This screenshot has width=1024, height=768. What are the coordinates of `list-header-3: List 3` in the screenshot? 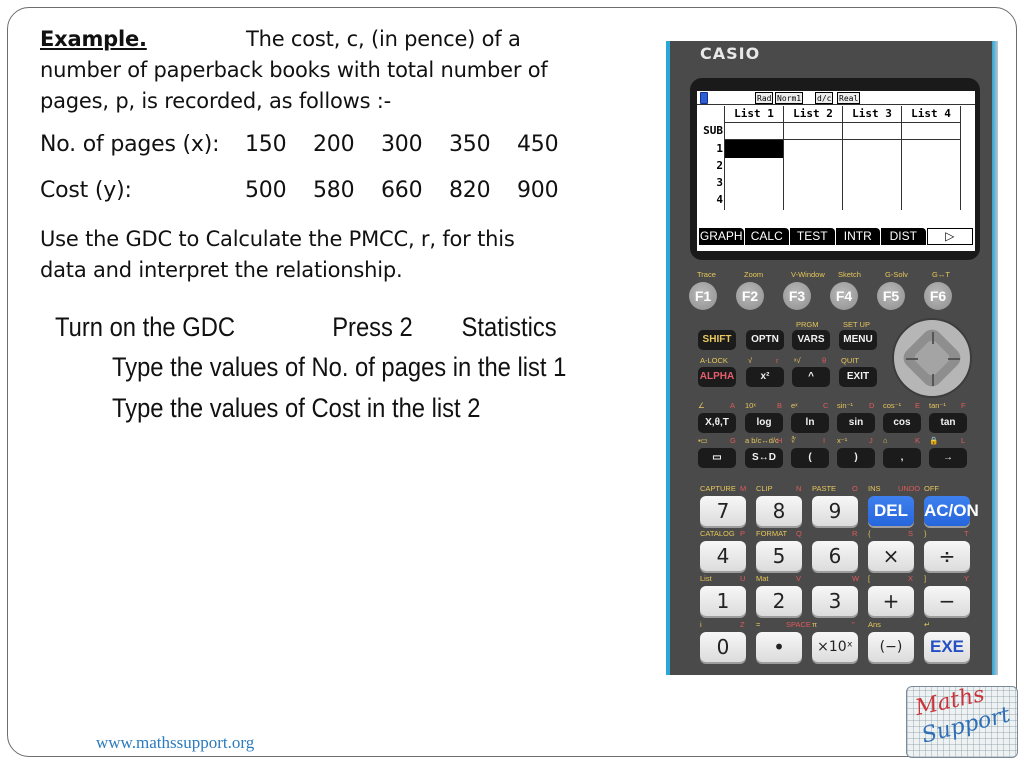 It's located at (872, 113).